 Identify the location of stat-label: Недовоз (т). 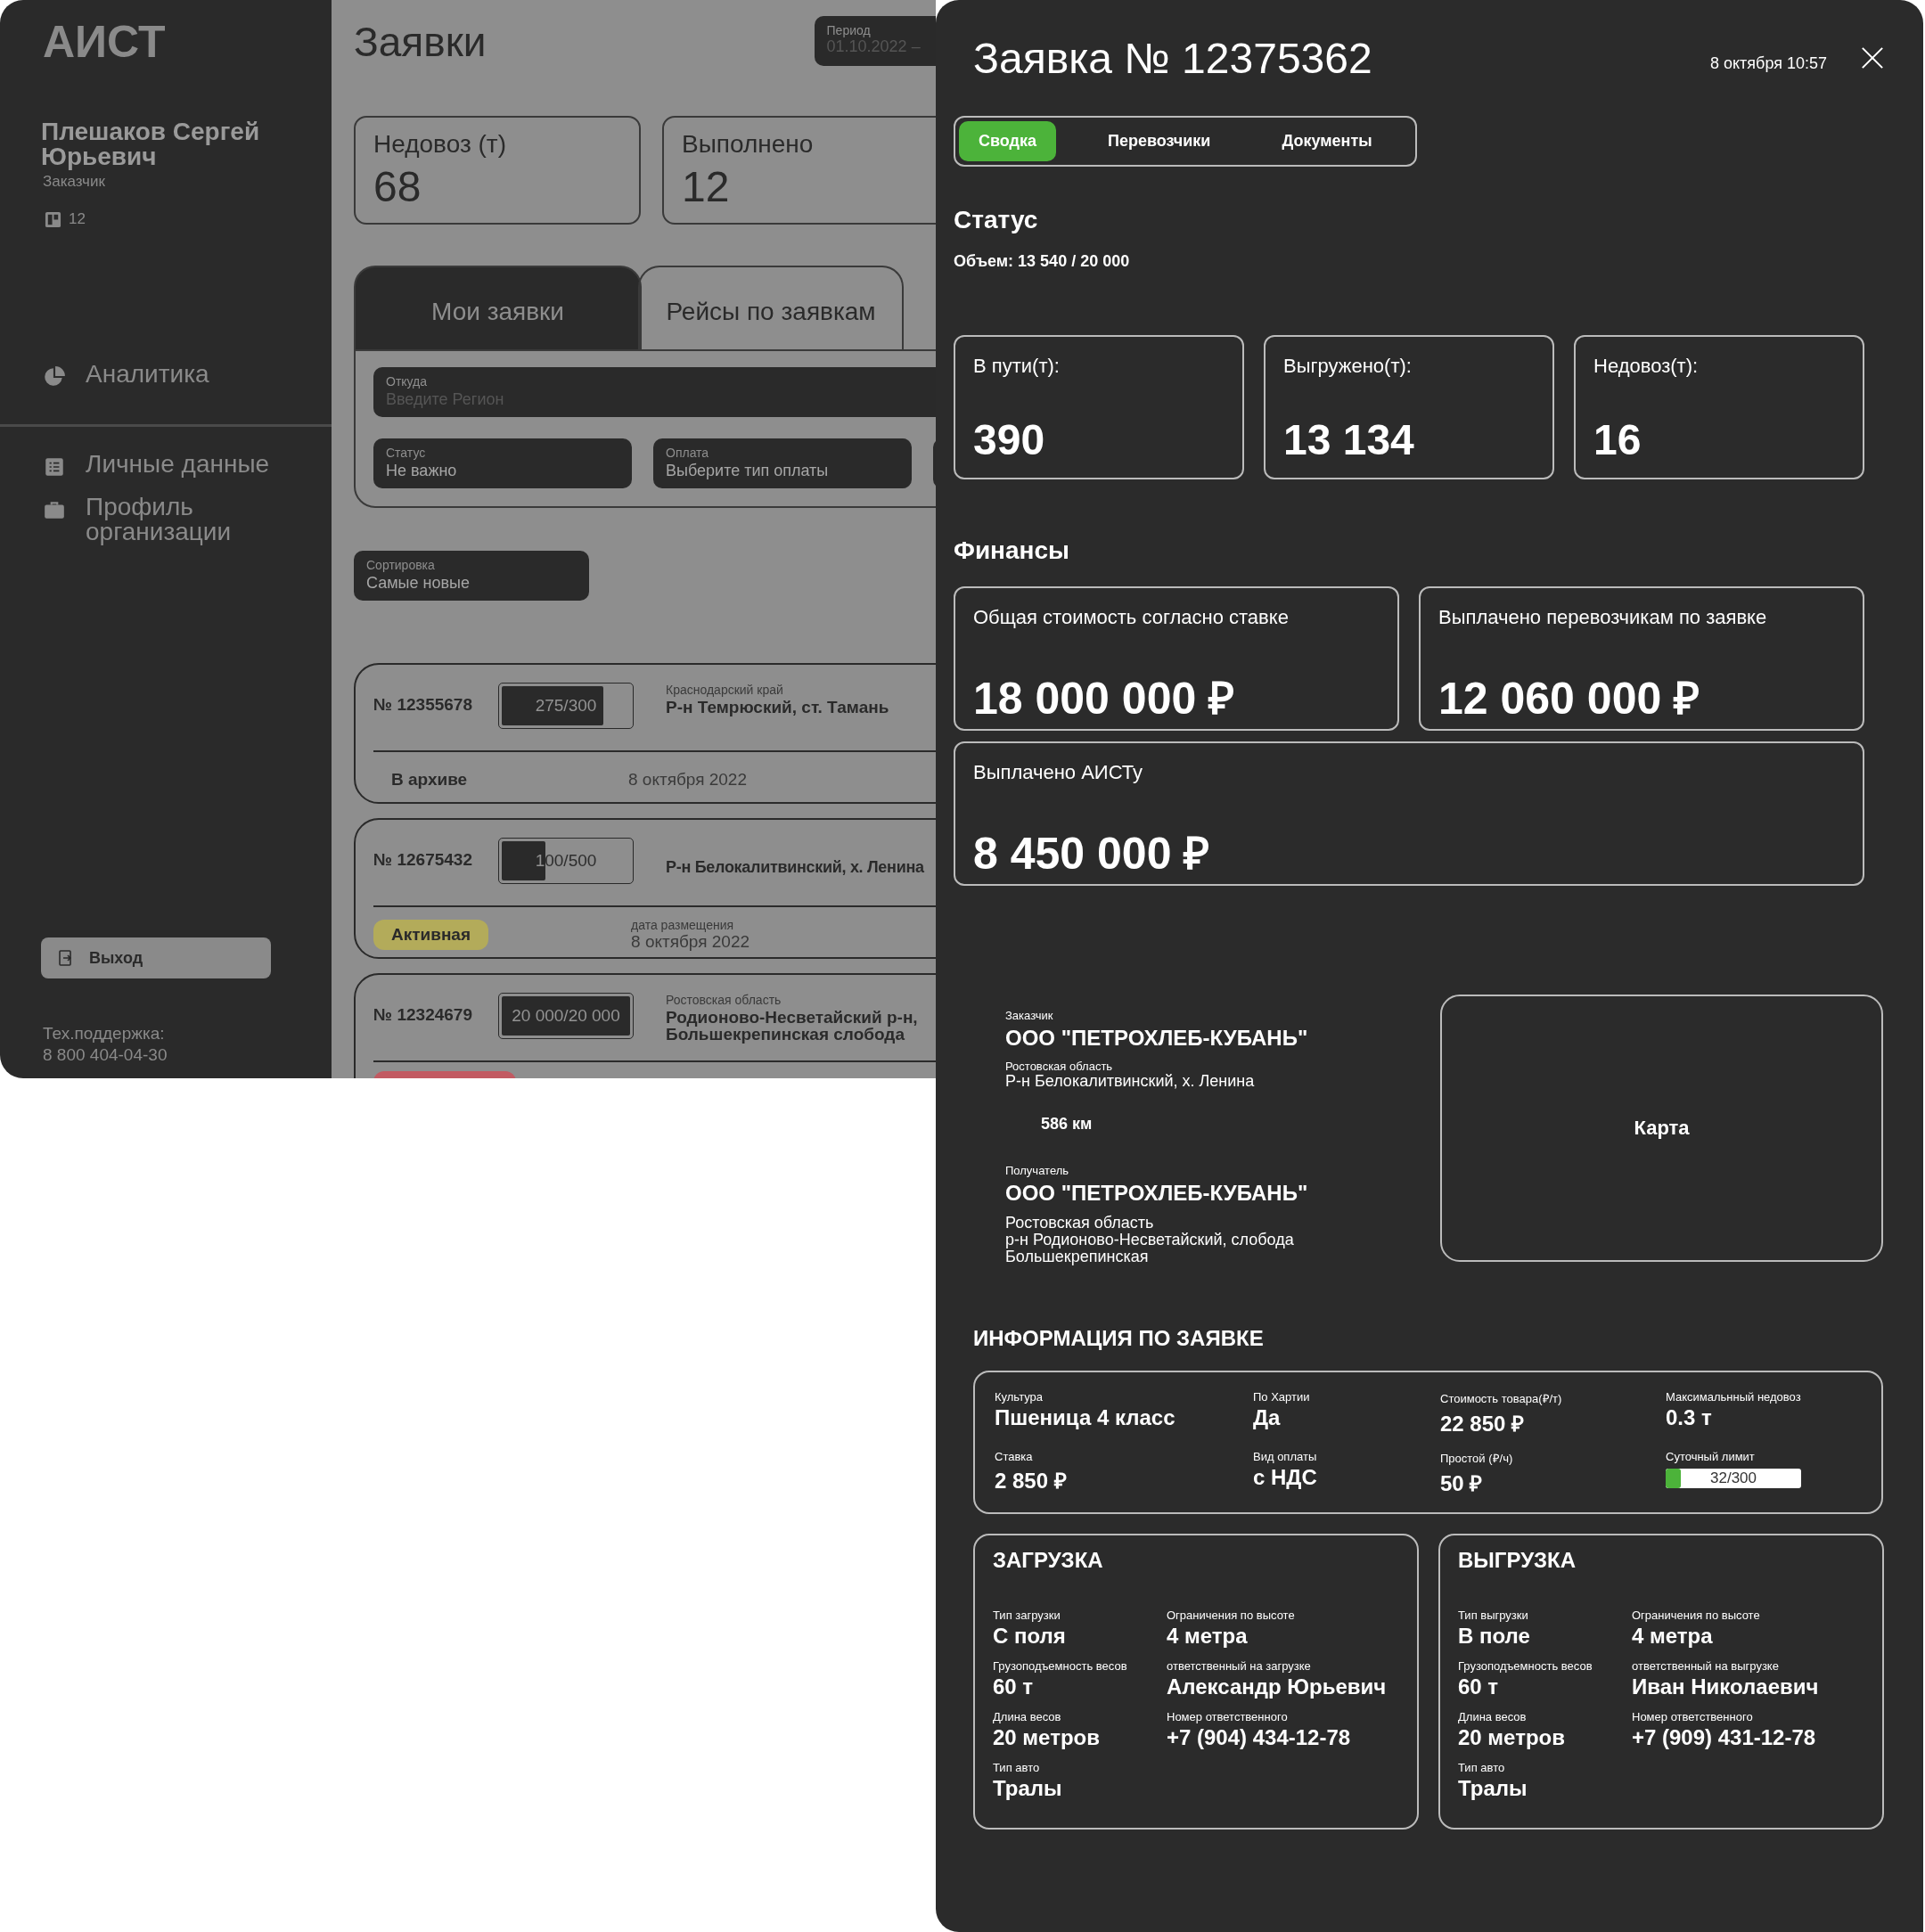
(439, 144).